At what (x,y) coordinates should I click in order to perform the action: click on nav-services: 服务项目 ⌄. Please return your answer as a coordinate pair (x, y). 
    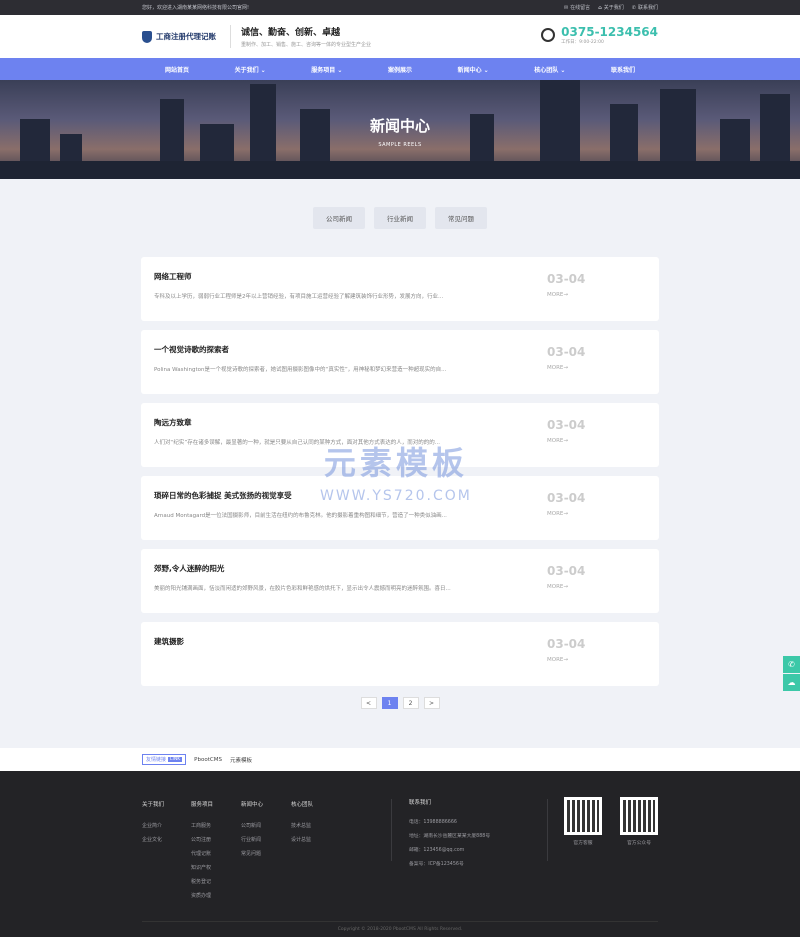
    Looking at the image, I should click on (326, 69).